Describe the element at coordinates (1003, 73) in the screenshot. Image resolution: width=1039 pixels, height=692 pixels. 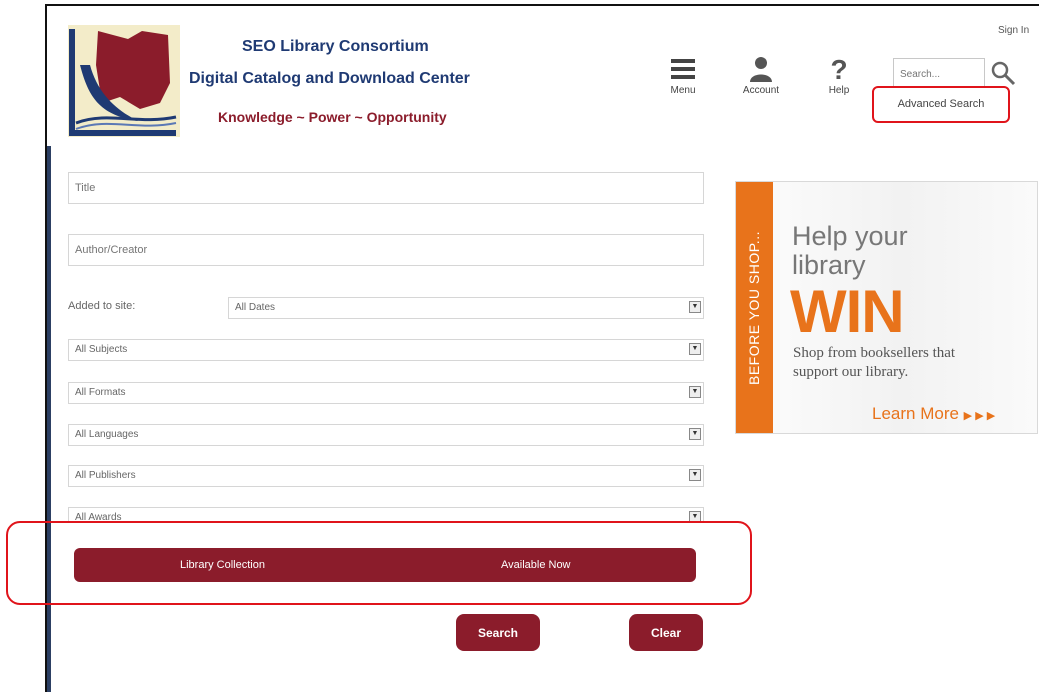
I see `search-icon` at that location.